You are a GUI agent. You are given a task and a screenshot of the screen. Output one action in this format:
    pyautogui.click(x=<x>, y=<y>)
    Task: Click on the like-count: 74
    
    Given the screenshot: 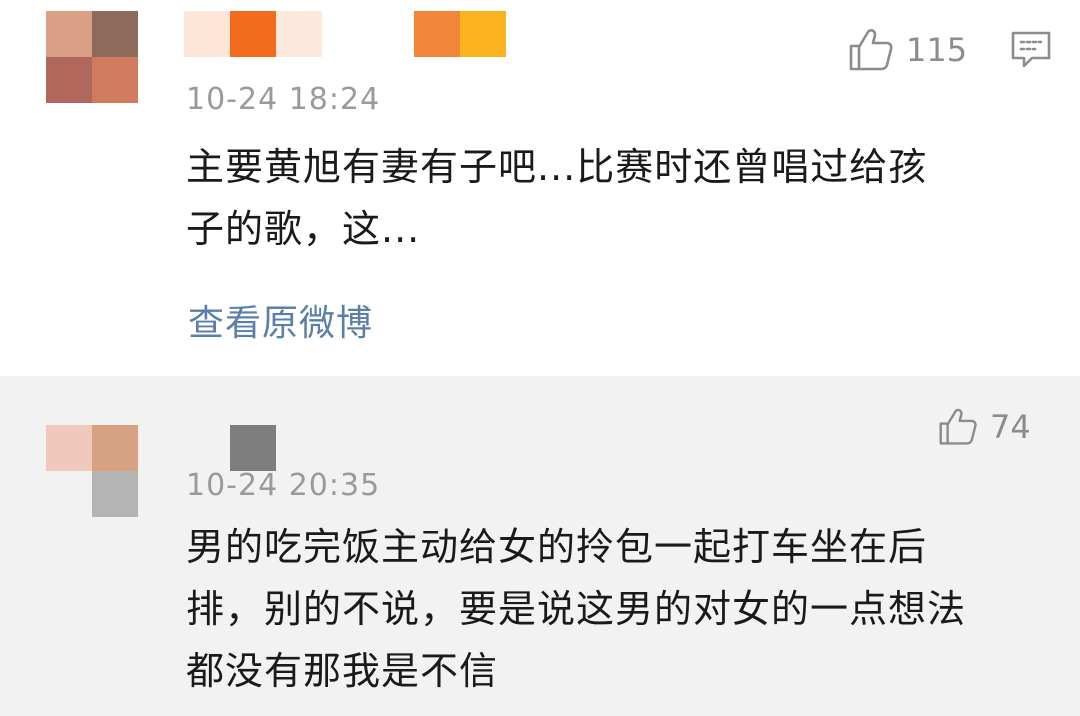 What is the action you would take?
    pyautogui.click(x=1010, y=427)
    